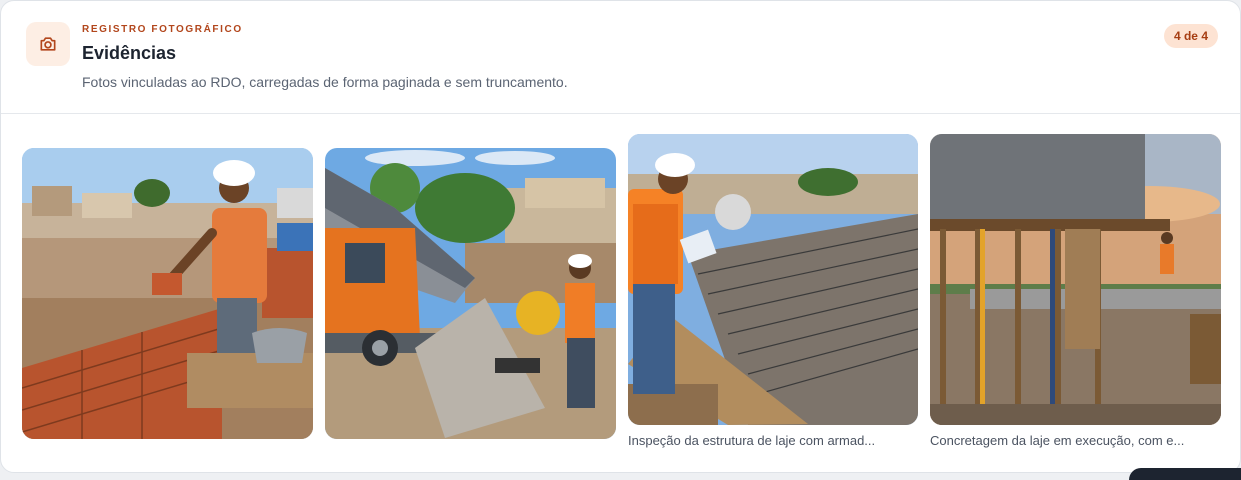 Image resolution: width=1241 pixels, height=480 pixels. Describe the element at coordinates (1075, 279) in the screenshot. I see `photo-thumbnail-slab-concreting` at that location.